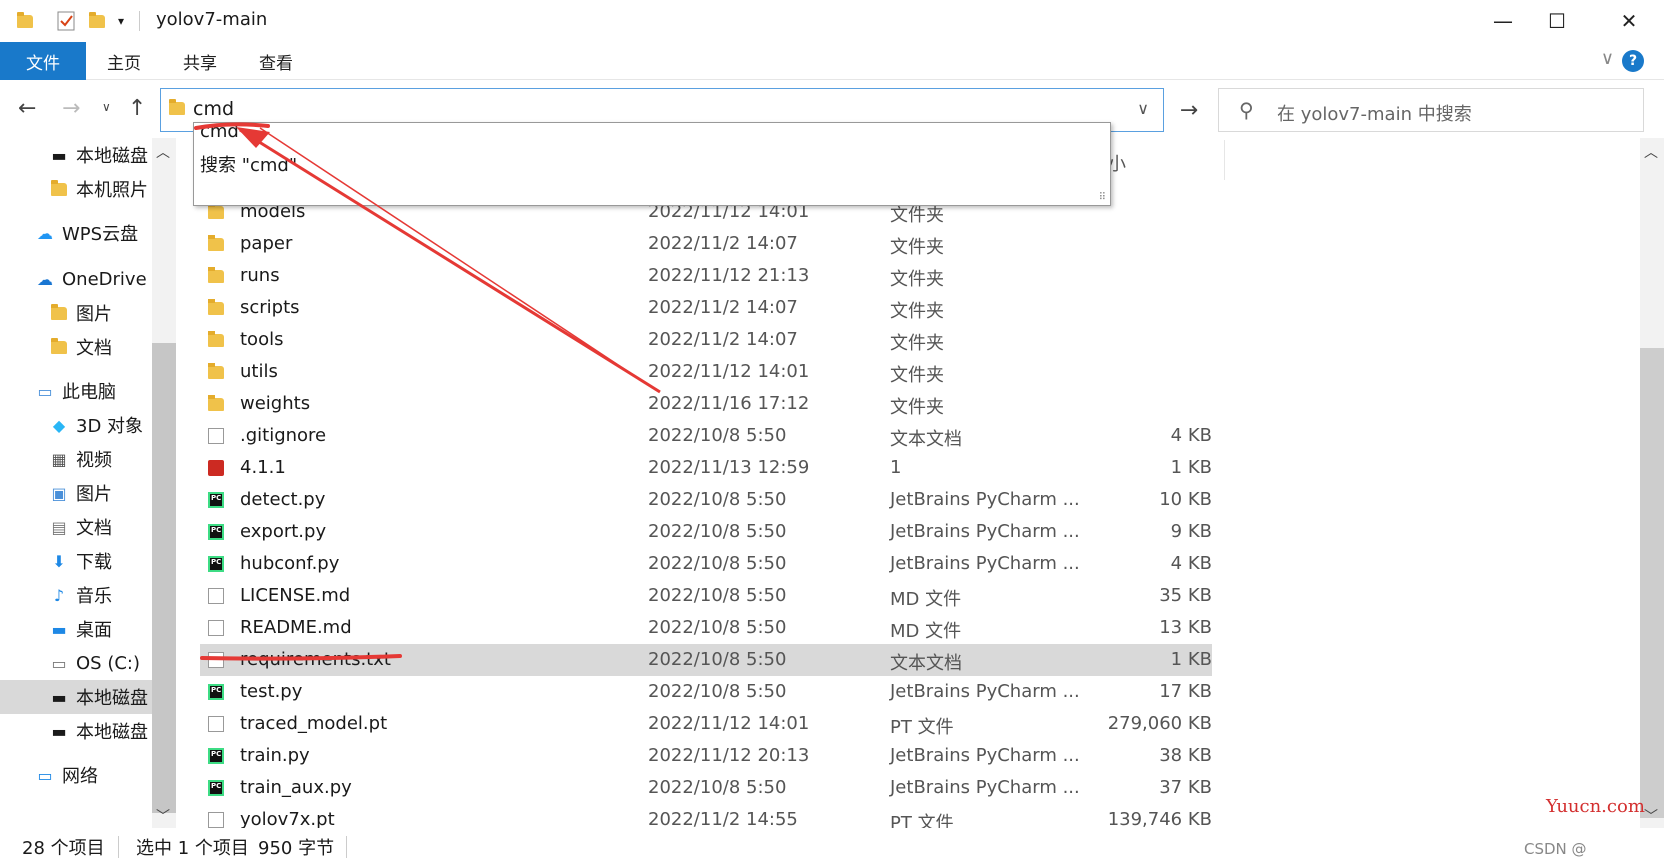 The image size is (1664, 865). I want to click on file-name: 4.1.1, so click(263, 467).